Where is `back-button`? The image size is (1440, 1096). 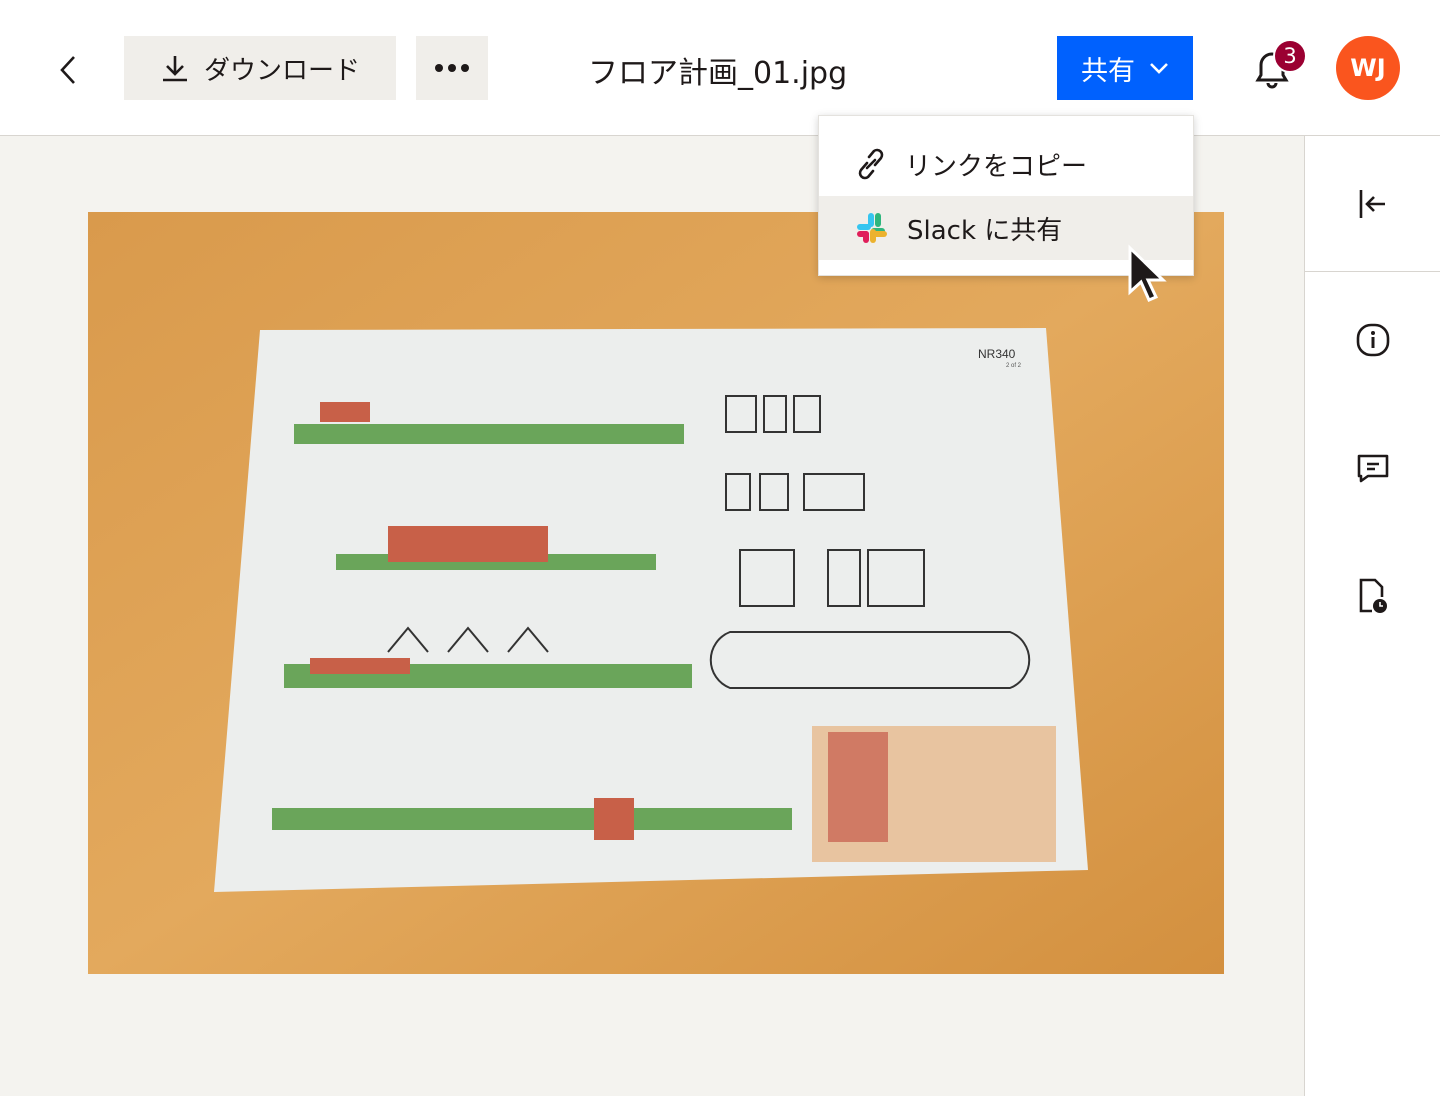
back-button is located at coordinates (68, 70).